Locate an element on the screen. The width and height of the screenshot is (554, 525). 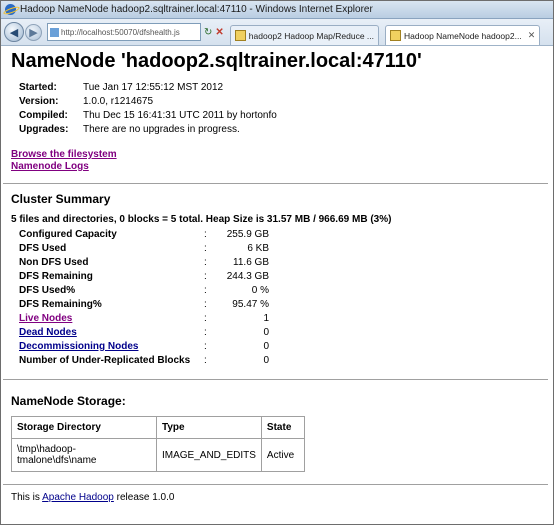
info-key: Started: is located at coordinates (38, 87).